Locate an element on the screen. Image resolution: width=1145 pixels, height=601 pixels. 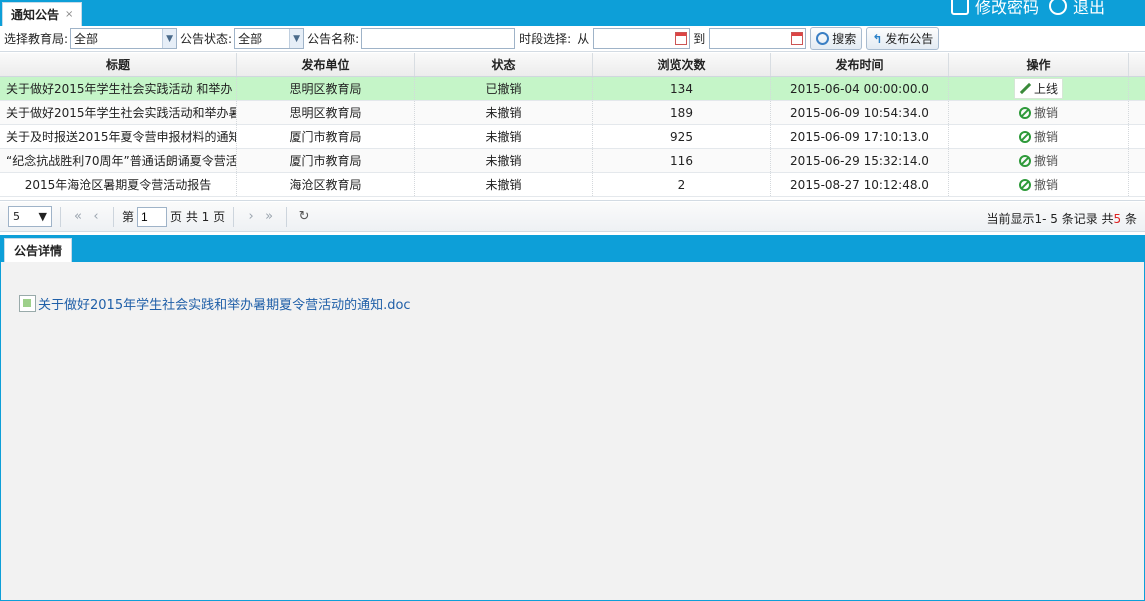
cell-unit: 海沧区教育局 is located at coordinates (326, 184).